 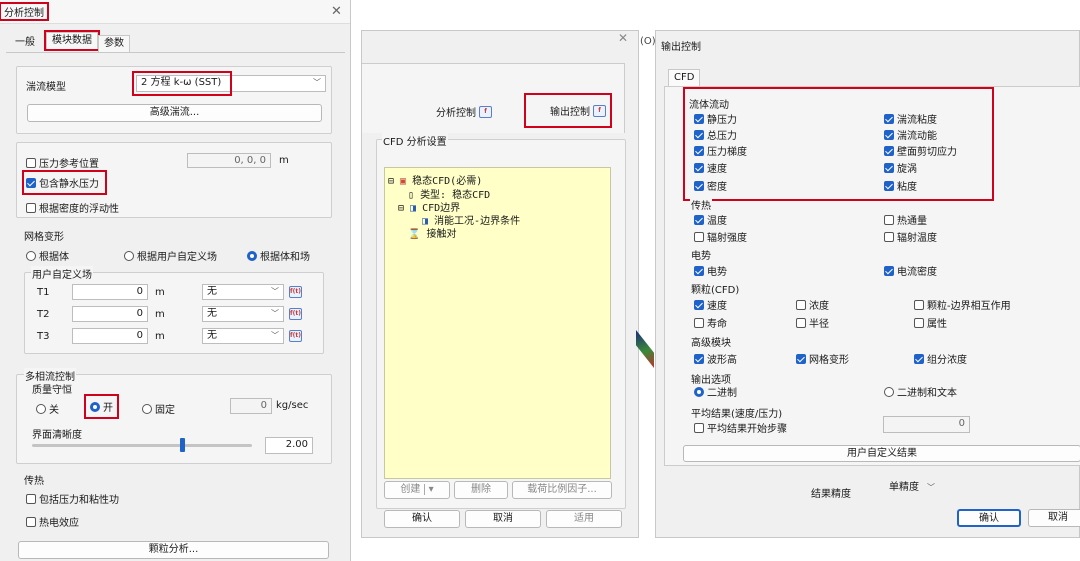 What do you see at coordinates (72, 40) in the screenshot?
I see `tab-module-data: 模块数据` at bounding box center [72, 40].